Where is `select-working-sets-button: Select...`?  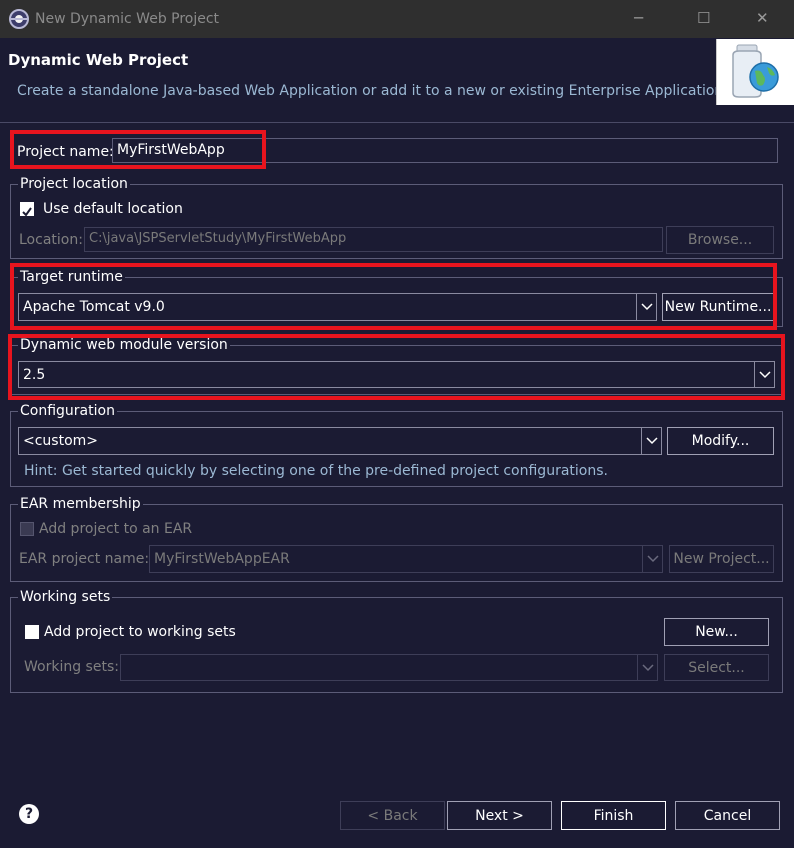
select-working-sets-button: Select... is located at coordinates (716, 667).